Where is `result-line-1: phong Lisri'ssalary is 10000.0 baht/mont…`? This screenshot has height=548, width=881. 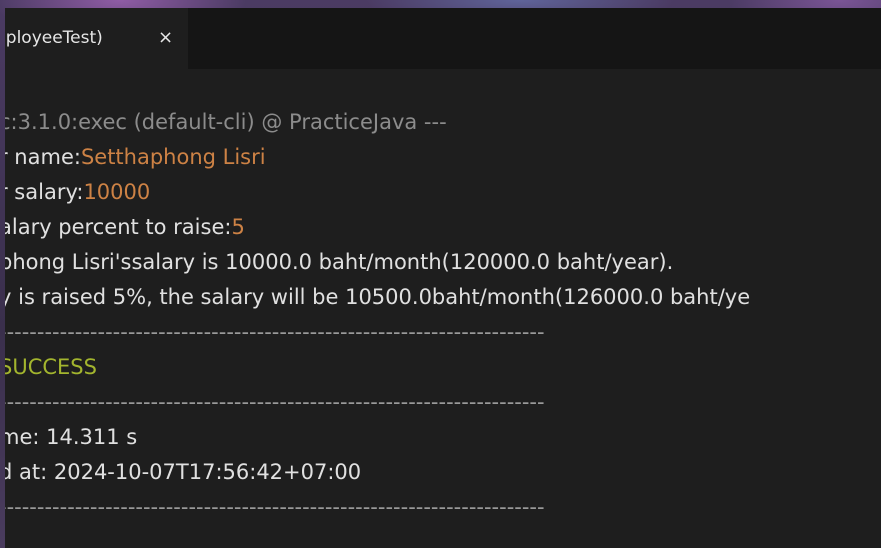 result-line-1: phong Lisri'ssalary is 10000.0 baht/mont… is located at coordinates (339, 262).